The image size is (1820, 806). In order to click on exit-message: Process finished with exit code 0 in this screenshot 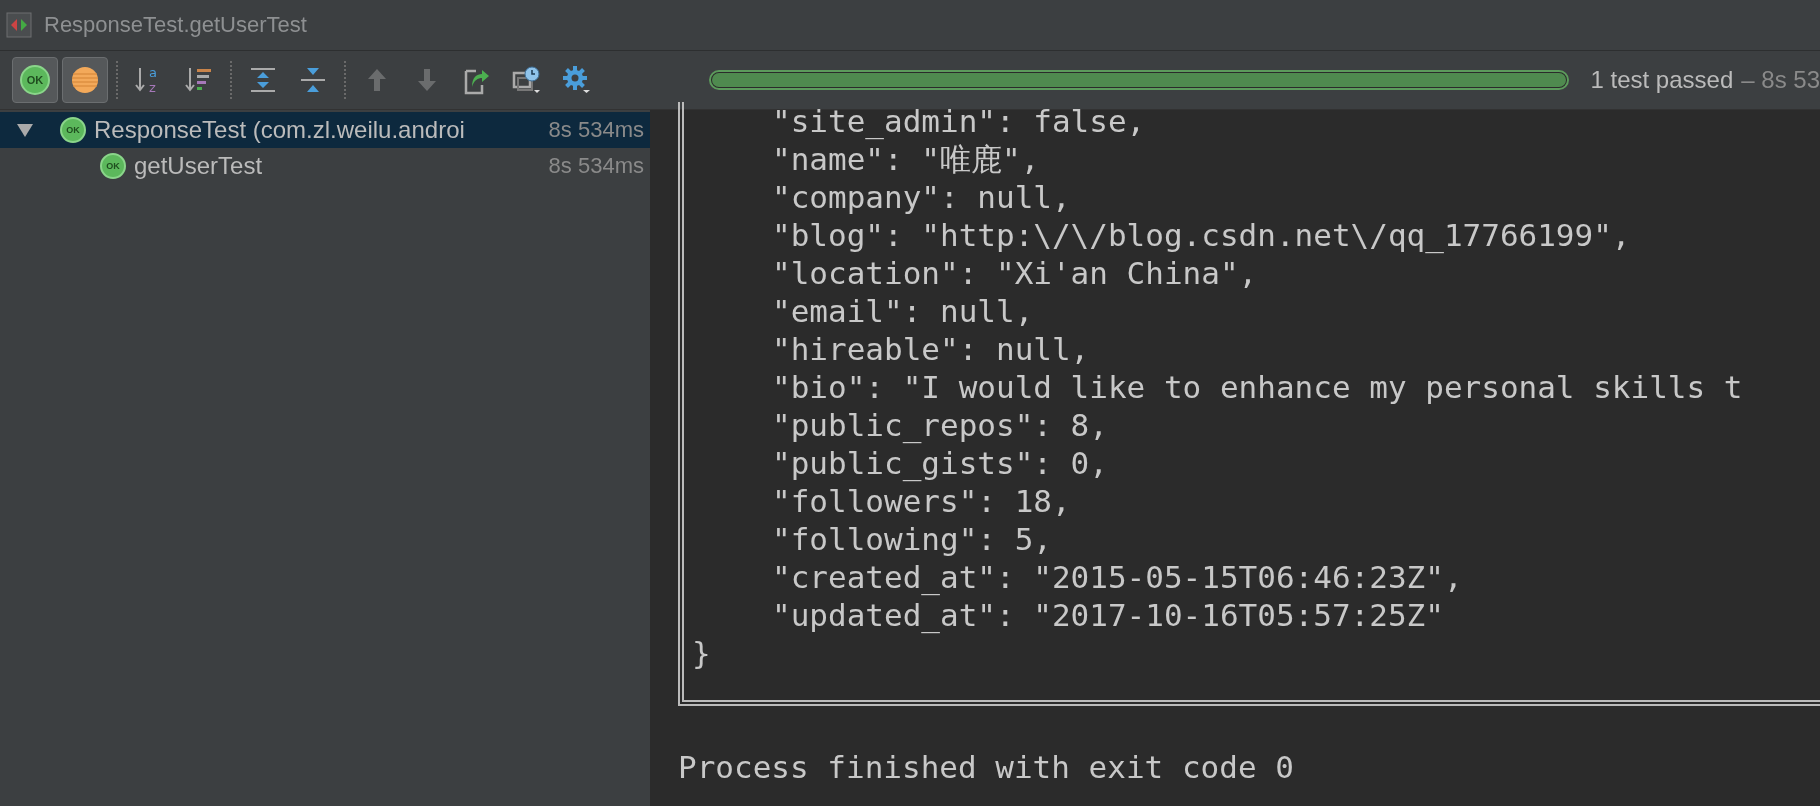, I will do `click(986, 767)`.